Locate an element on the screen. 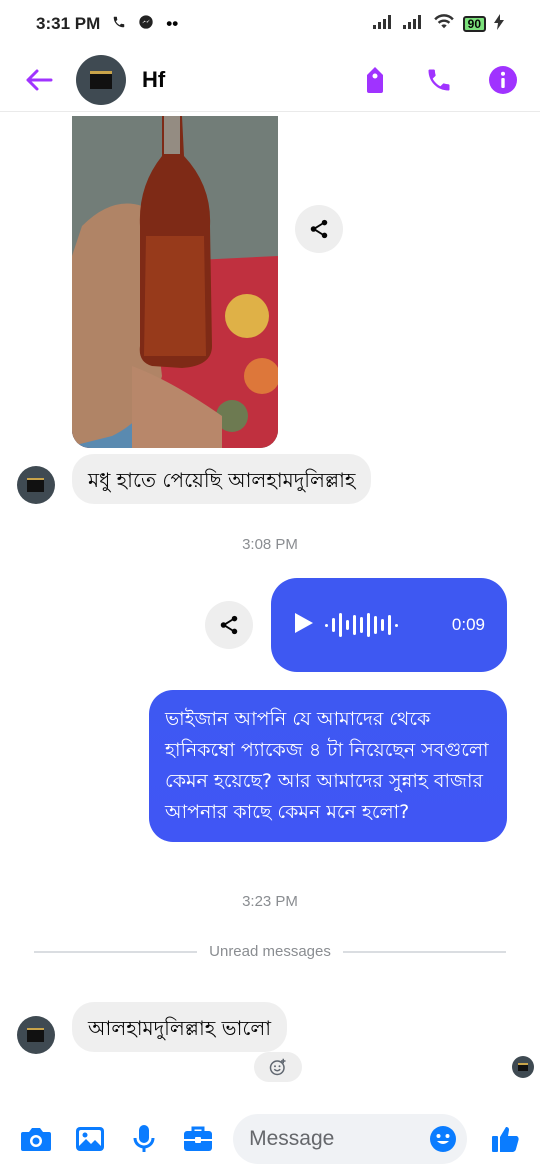 The image size is (540, 1170). emoji-icon is located at coordinates (443, 1139).